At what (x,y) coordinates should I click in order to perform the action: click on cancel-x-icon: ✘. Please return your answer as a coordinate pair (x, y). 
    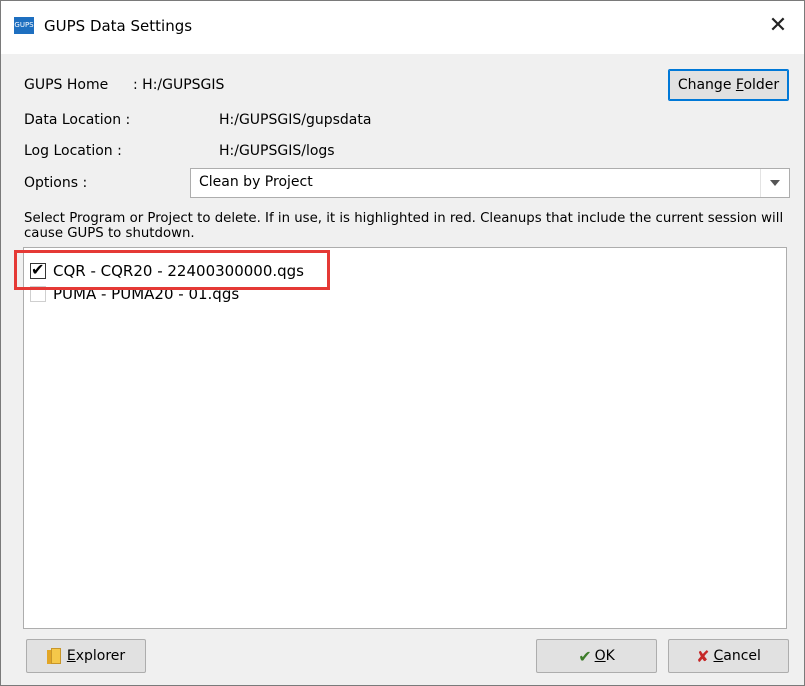
    Looking at the image, I should click on (703, 656).